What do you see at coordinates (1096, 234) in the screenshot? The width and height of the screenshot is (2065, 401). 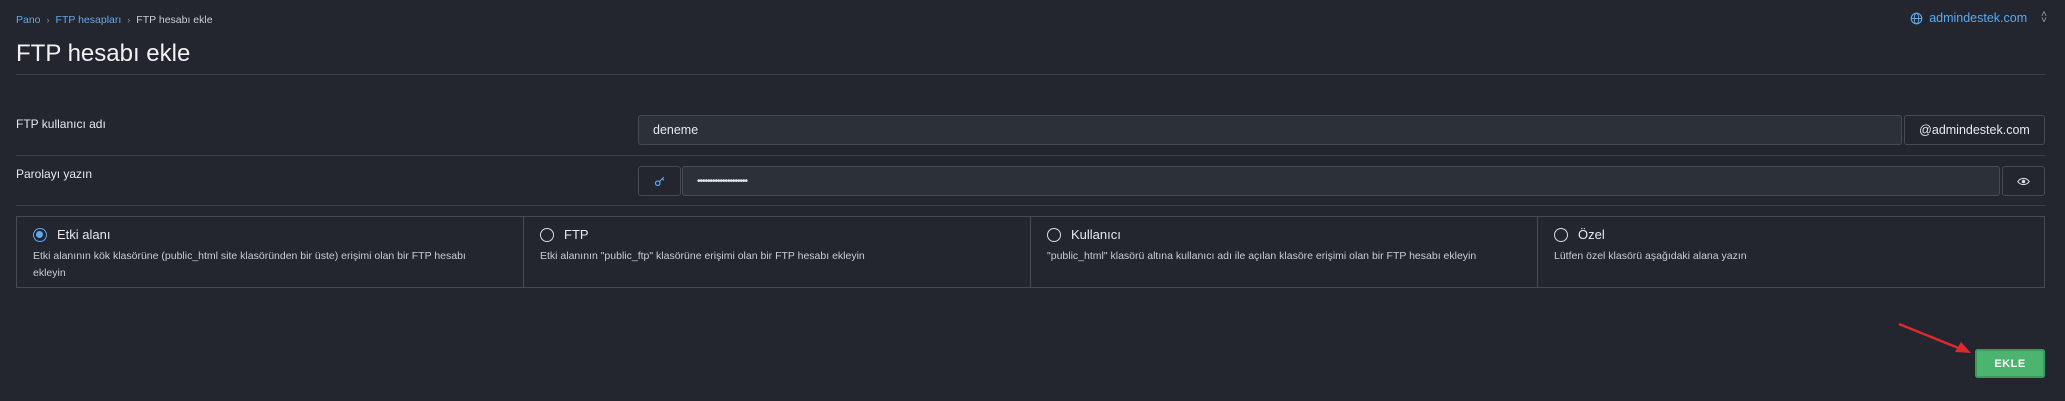 I see `option-user-title: Kullanıcı` at bounding box center [1096, 234].